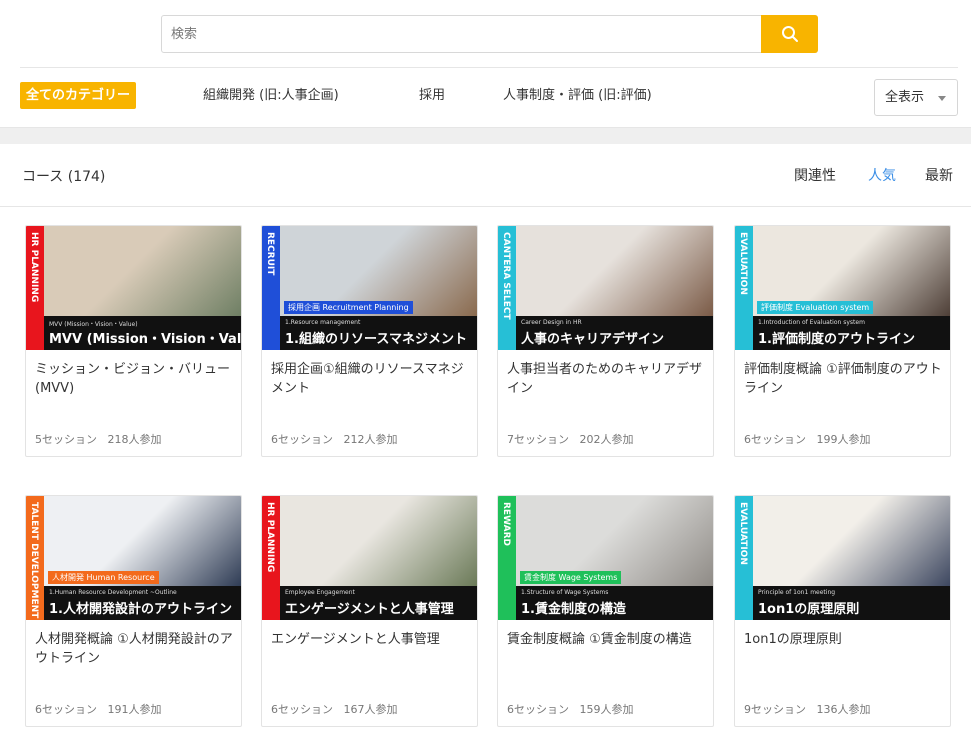  I want to click on course-banner-title: 1.組織のリソースマネジメント, so click(376, 339).